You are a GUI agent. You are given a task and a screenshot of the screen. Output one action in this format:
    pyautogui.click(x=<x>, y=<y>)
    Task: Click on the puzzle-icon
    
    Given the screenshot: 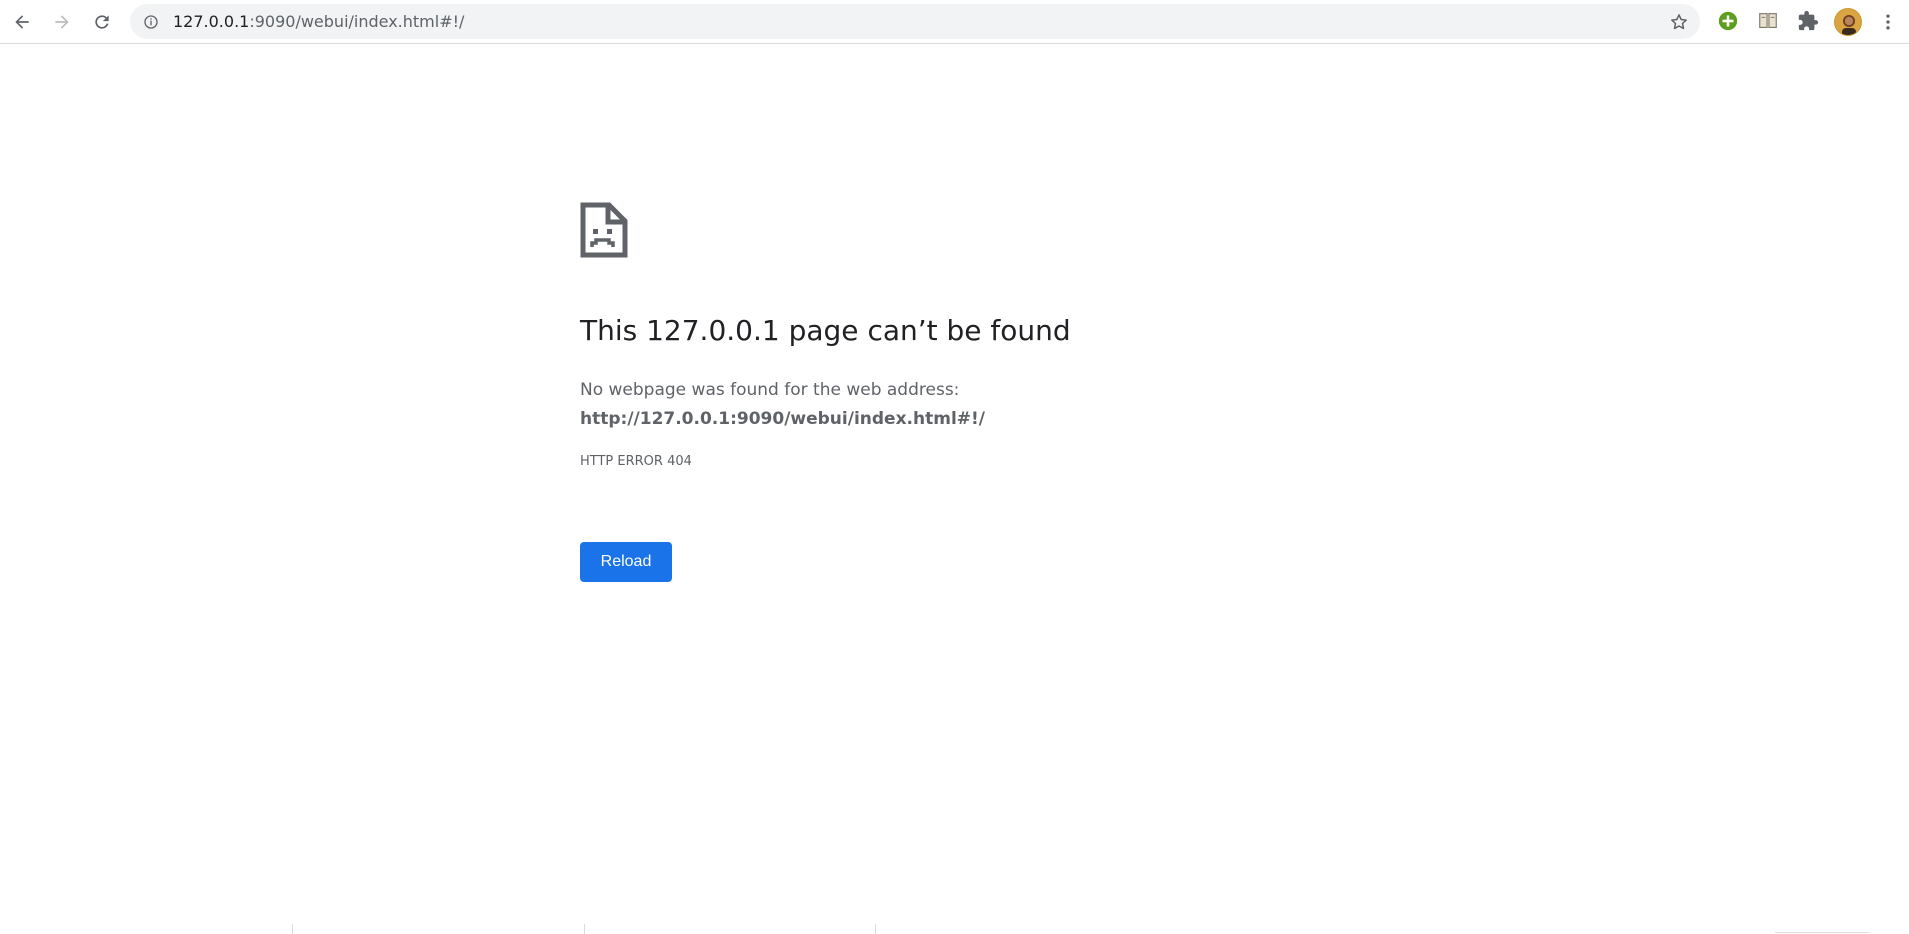 What is the action you would take?
    pyautogui.click(x=1808, y=21)
    